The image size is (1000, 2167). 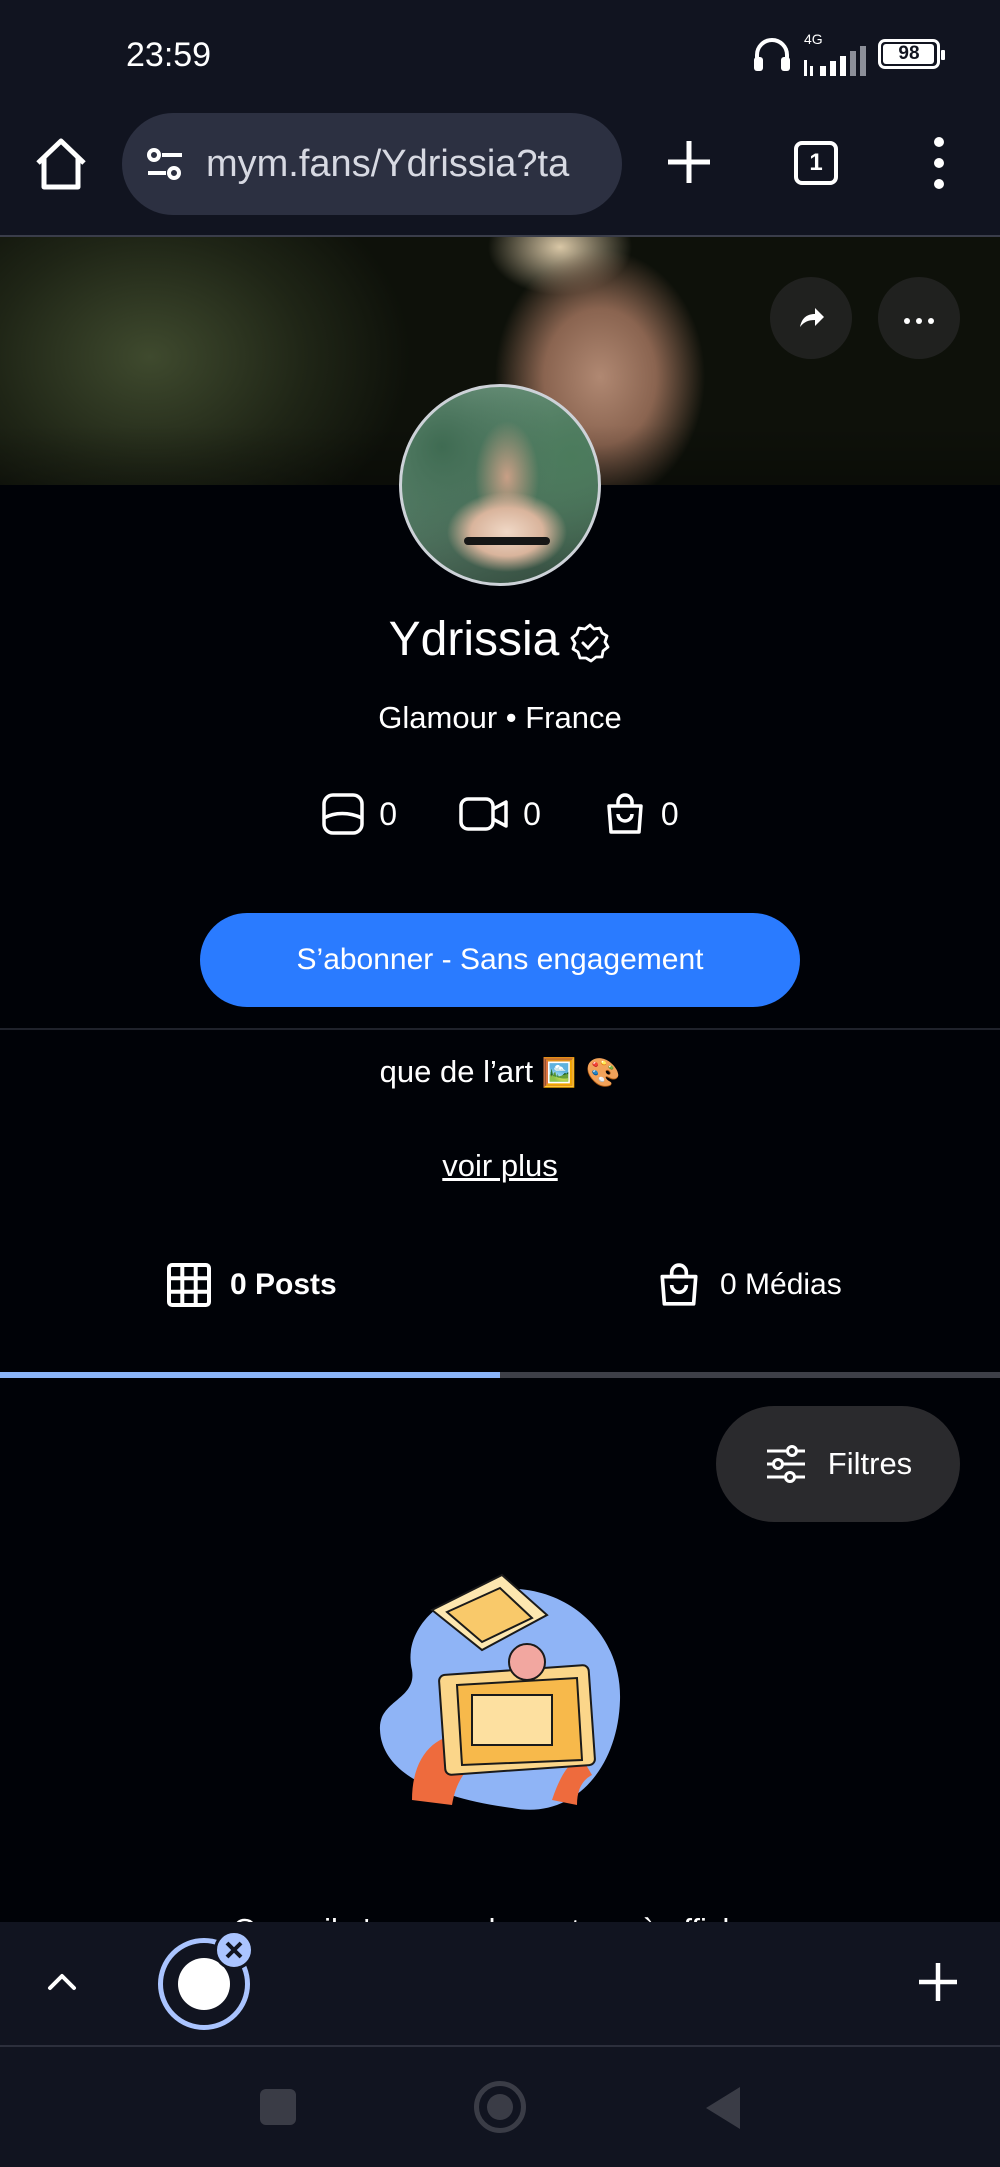 I want to click on tab-medias-label: 0 Médias, so click(x=781, y=1284).